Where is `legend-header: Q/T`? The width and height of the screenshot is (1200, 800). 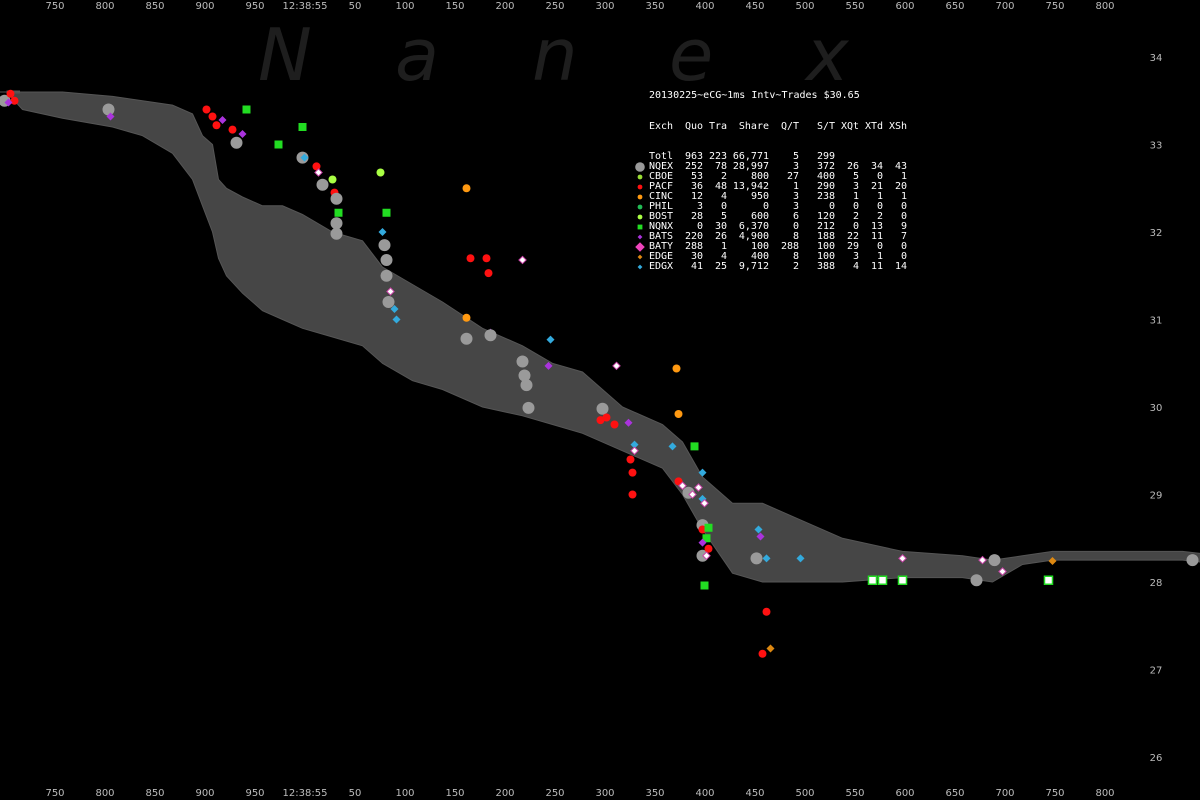 legend-header: Q/T is located at coordinates (789, 126).